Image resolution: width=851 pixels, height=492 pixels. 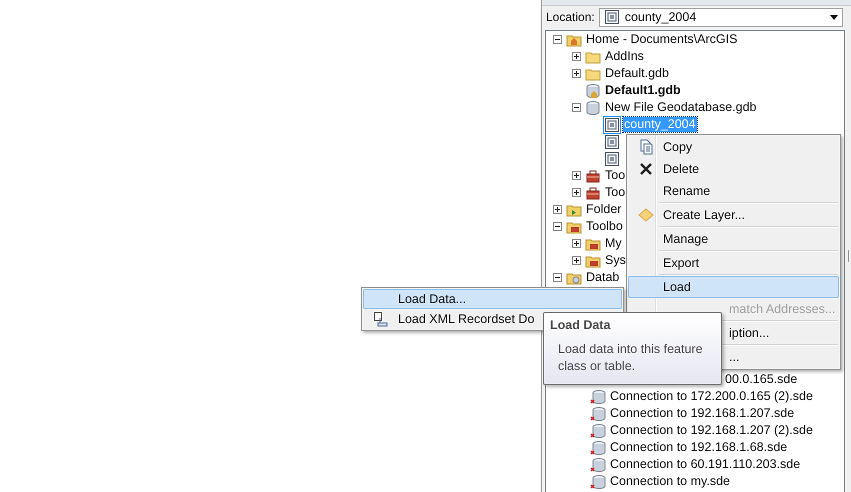 I want to click on tree-item: AddIns, so click(x=624, y=56).